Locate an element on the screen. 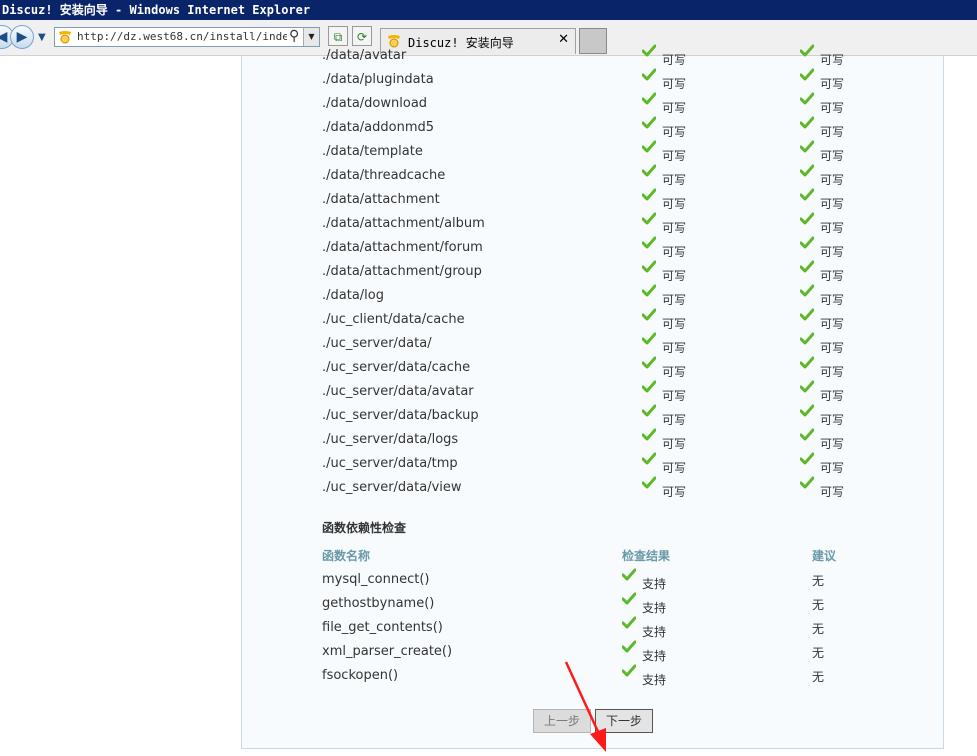 This screenshot has height=756, width=977. directory-row: ./data/addonmd5 可写 可写 is located at coordinates (602, 128).